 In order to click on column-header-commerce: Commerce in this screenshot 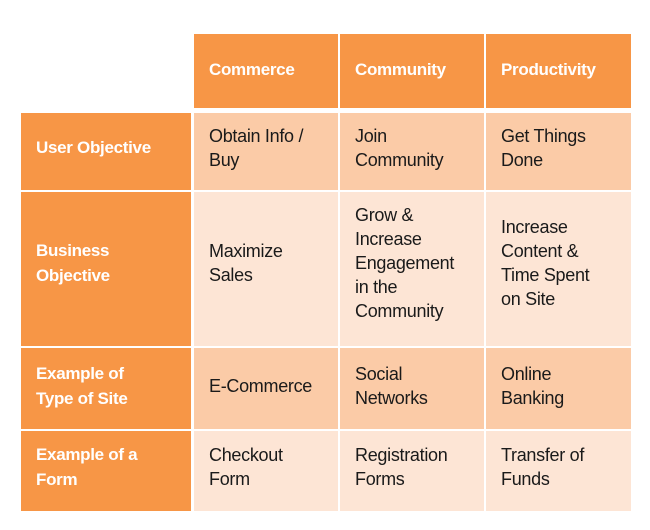, I will do `click(266, 71)`.